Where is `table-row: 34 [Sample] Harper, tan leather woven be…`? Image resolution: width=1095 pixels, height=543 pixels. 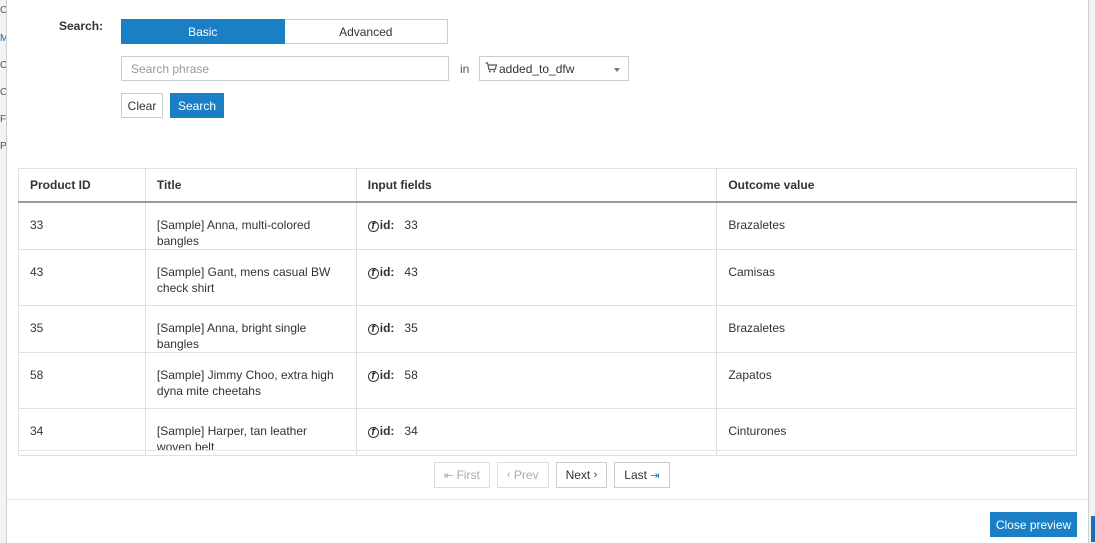 table-row: 34 [Sample] Harper, tan leather woven be… is located at coordinates (547, 431).